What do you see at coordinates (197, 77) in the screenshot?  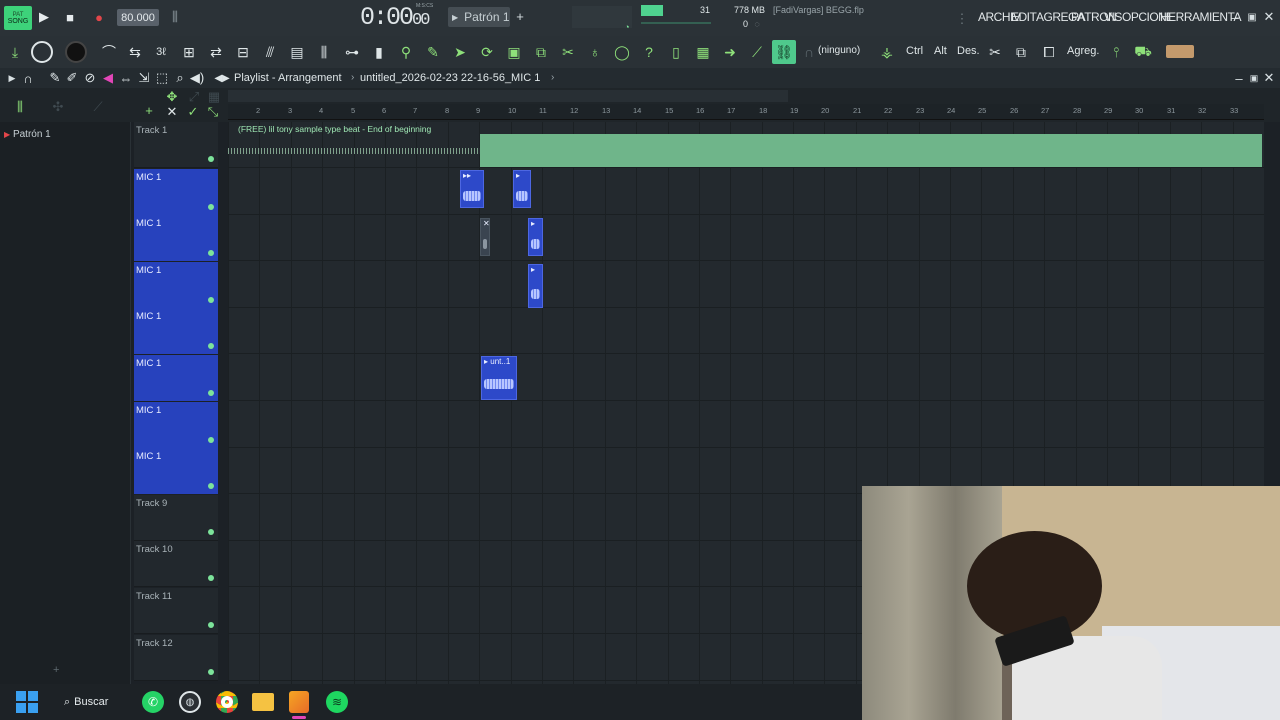 I see `playback-tool-icon: ◀)` at bounding box center [197, 77].